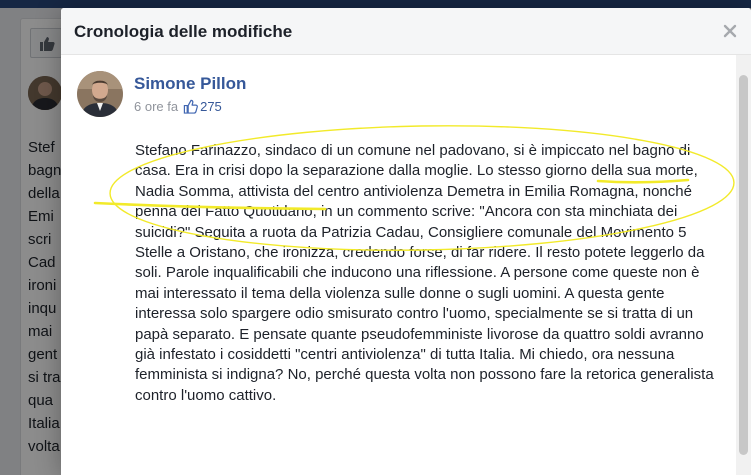 The width and height of the screenshot is (751, 475). Describe the element at coordinates (190, 84) in the screenshot. I see `author-name: Simone Pillon` at that location.